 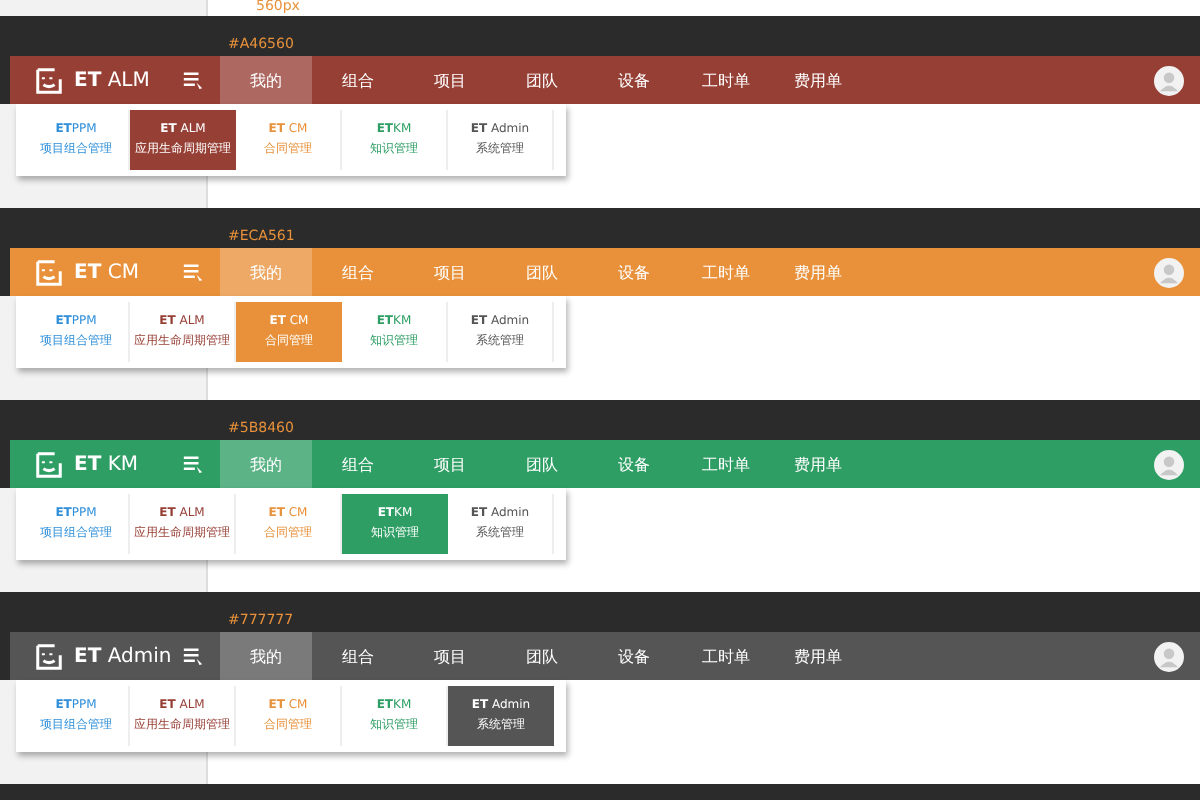 What do you see at coordinates (106, 464) in the screenshot?
I see `product-name: ET KM` at bounding box center [106, 464].